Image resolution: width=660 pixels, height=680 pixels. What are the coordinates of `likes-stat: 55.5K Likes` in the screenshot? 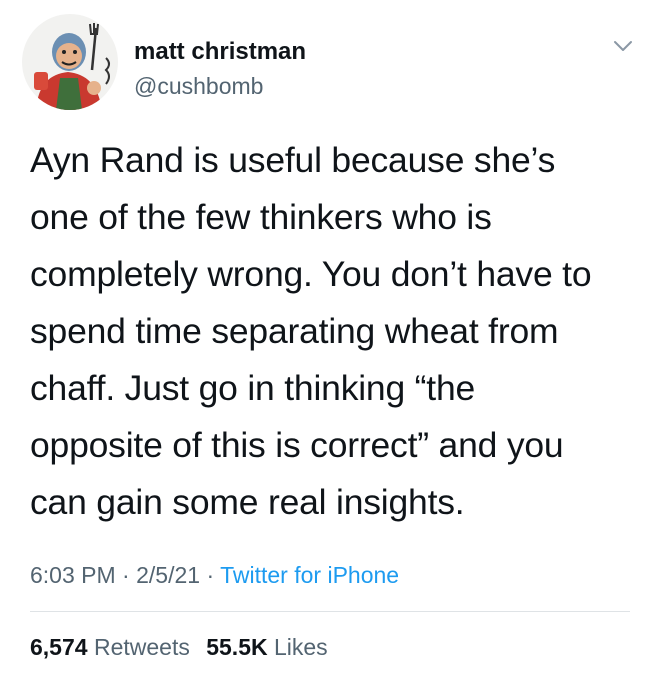 It's located at (266, 647).